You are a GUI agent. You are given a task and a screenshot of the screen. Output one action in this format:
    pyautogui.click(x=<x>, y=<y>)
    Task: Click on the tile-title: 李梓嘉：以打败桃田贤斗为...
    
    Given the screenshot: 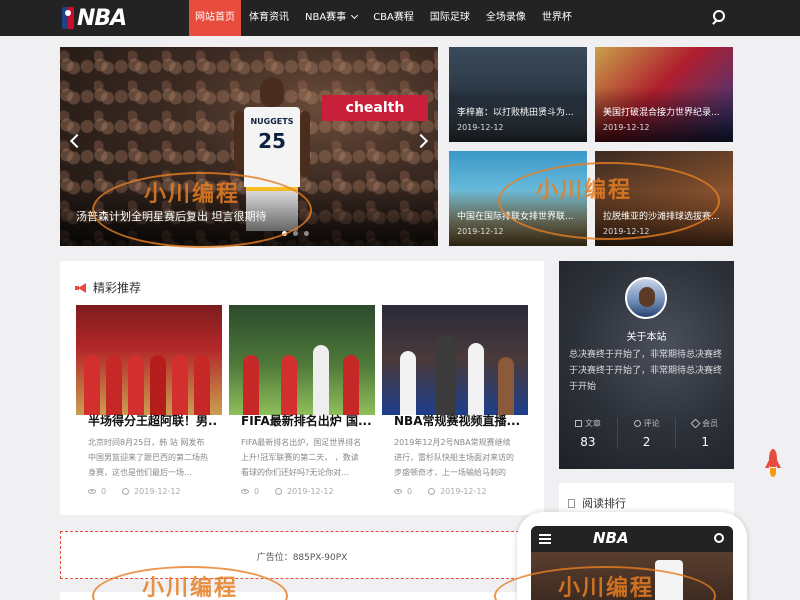 What is the action you would take?
    pyautogui.click(x=515, y=113)
    